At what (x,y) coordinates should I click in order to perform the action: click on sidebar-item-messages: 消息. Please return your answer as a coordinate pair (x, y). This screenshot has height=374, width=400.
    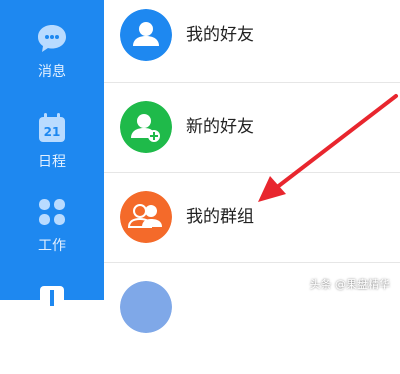
    Looking at the image, I should click on (52, 67).